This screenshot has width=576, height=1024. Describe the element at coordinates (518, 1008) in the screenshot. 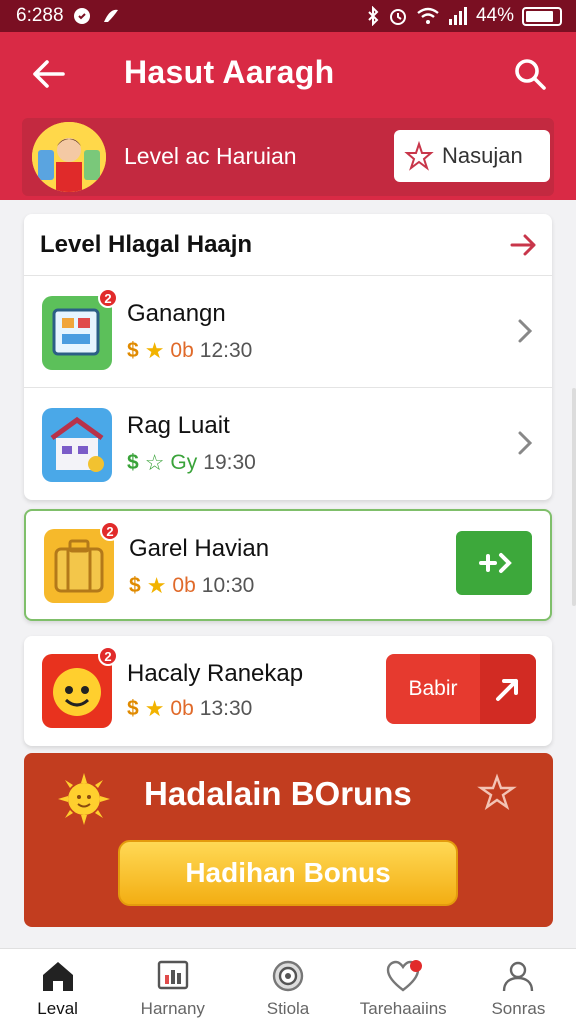

I see `nav-item-label: Sonras` at that location.